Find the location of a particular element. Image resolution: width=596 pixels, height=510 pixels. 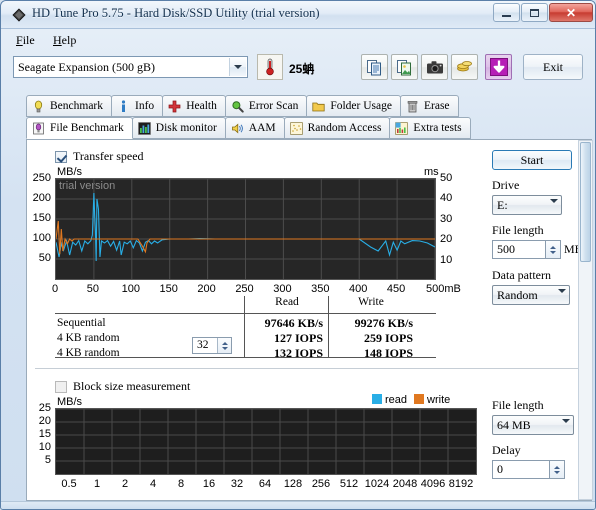

save-results-button is located at coordinates (498, 67).